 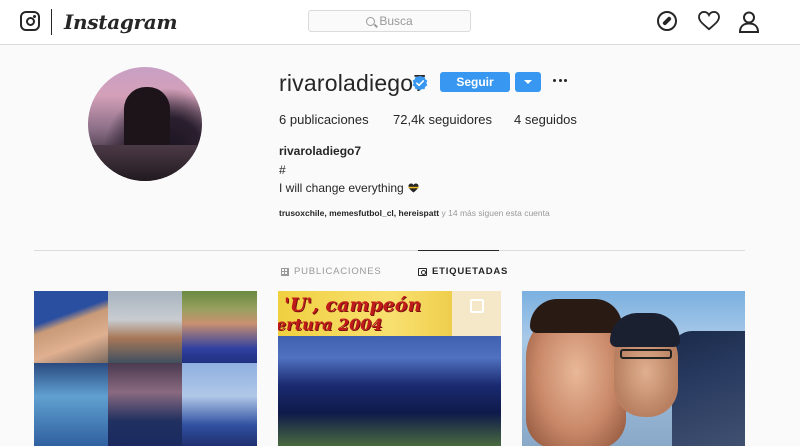 What do you see at coordinates (409, 119) in the screenshot?
I see `followers-count: 72,4k` at bounding box center [409, 119].